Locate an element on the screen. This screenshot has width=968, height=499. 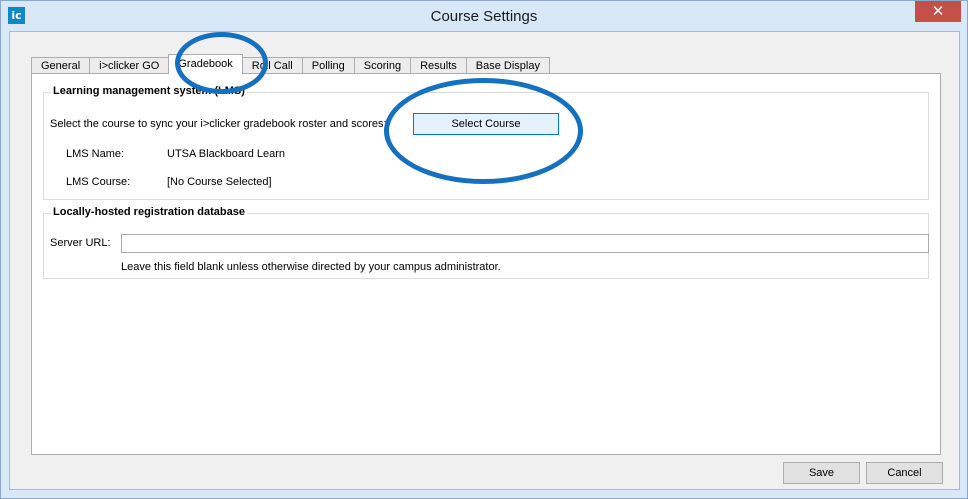
registration-group-title: Locally-hosted registration database is located at coordinates (149, 212).